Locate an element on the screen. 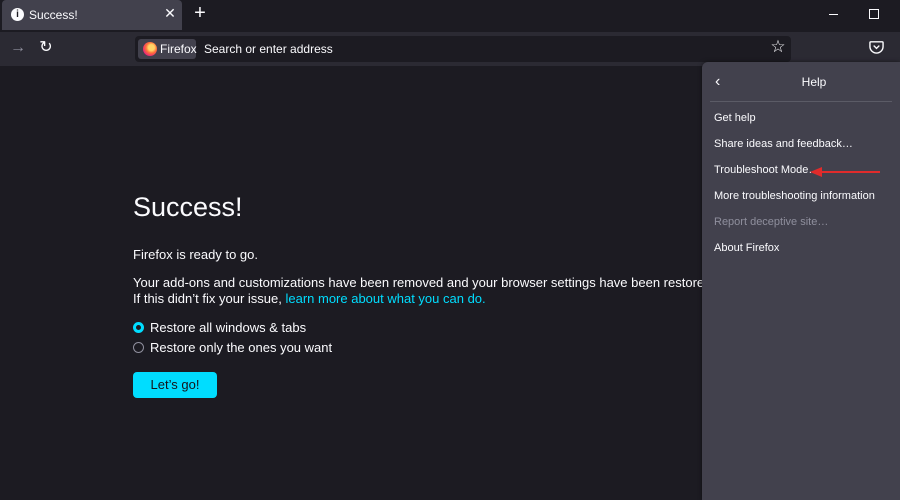 The image size is (900, 500). menu-item-about-firefox: About Firefox is located at coordinates (746, 248).